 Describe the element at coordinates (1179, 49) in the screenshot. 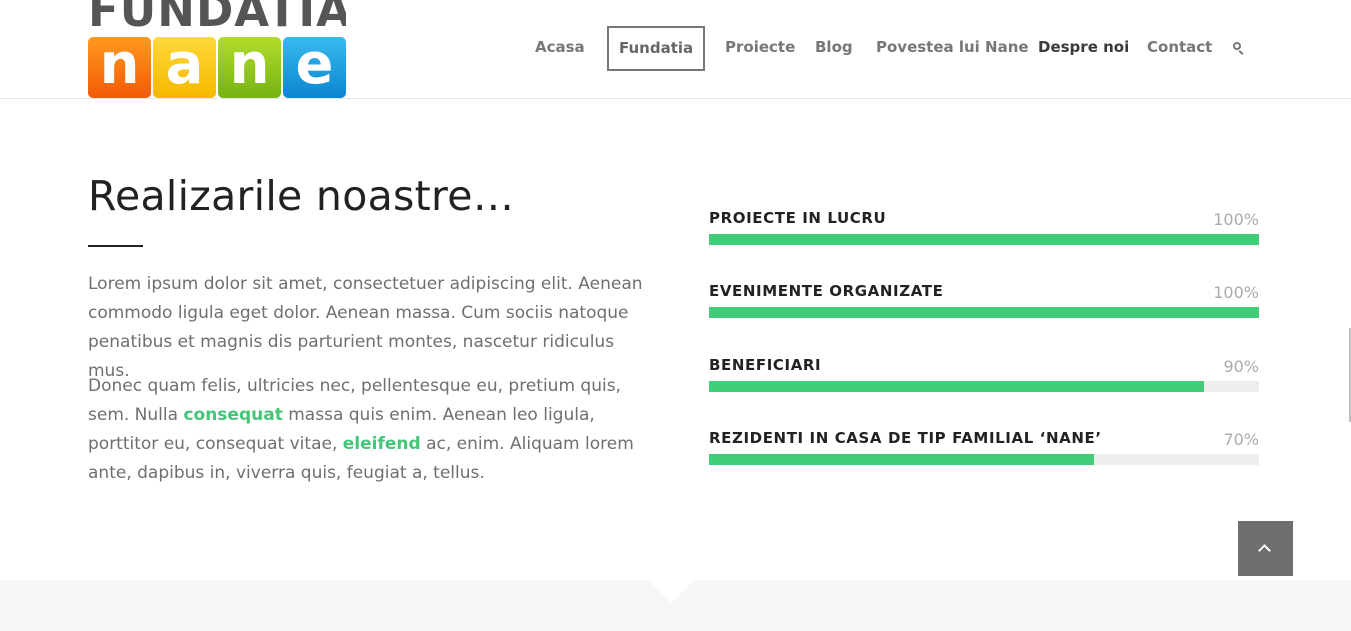

I see `nav-item-contact: Contact` at that location.